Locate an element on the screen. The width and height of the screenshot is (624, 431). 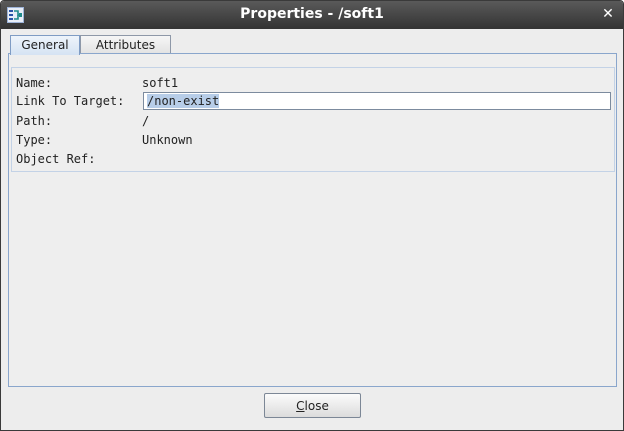
name-row: Name: soft1 is located at coordinates (315, 83).